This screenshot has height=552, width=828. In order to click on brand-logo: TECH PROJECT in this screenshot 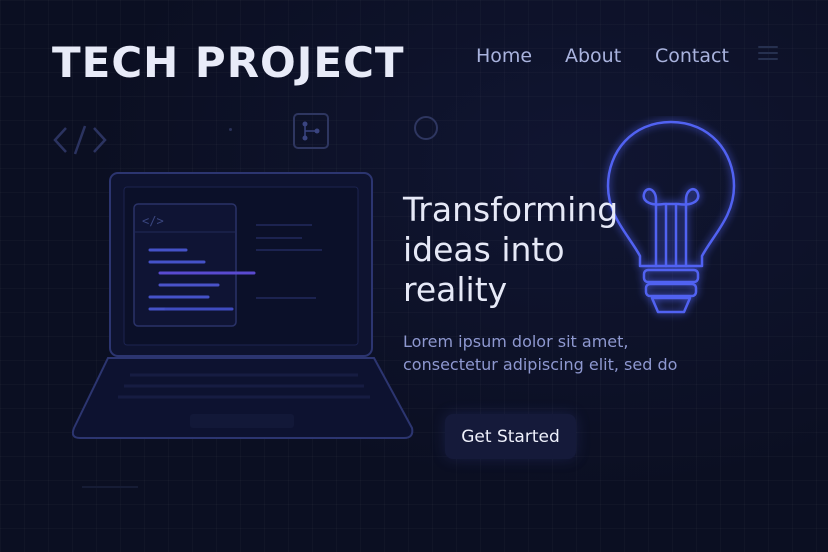, I will do `click(228, 63)`.